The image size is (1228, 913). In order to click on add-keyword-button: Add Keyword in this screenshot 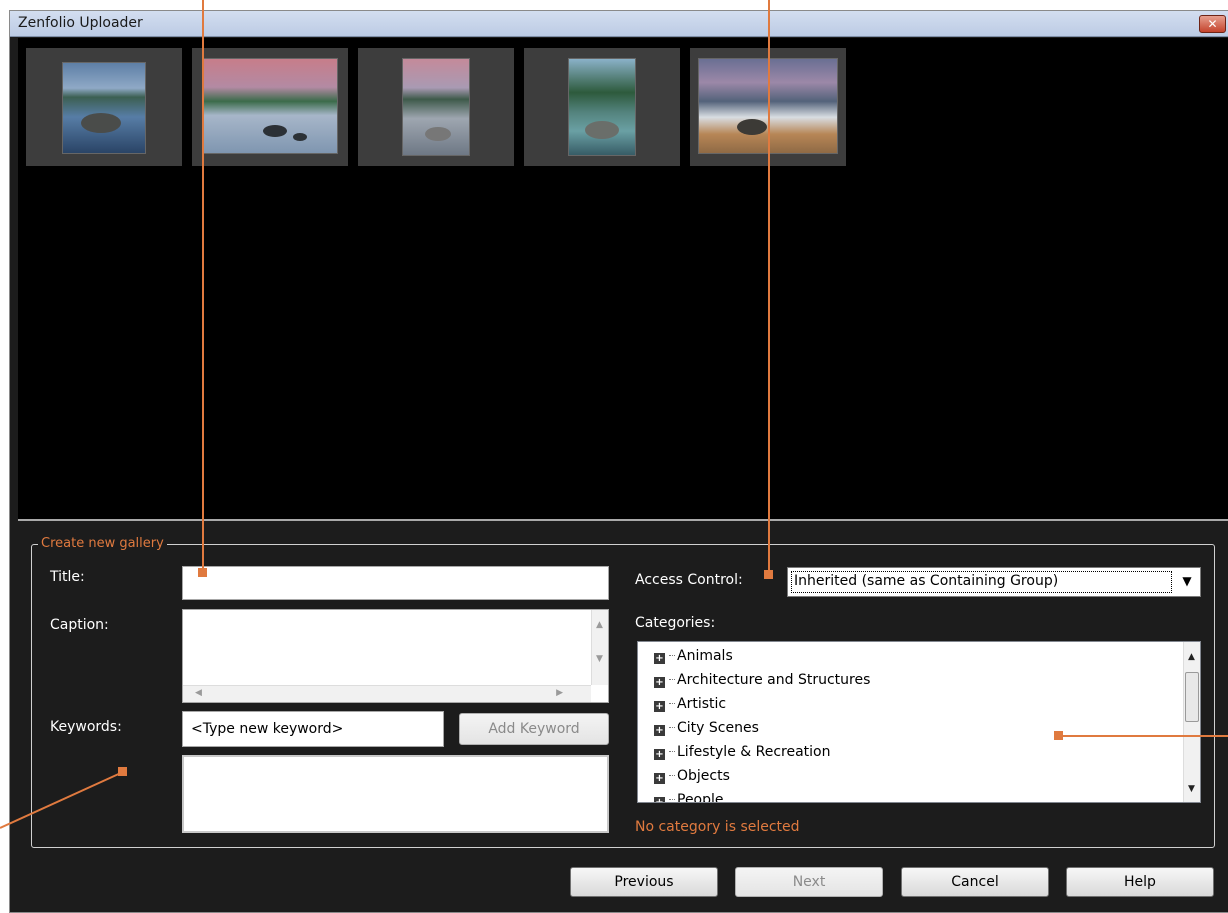, I will do `click(534, 729)`.